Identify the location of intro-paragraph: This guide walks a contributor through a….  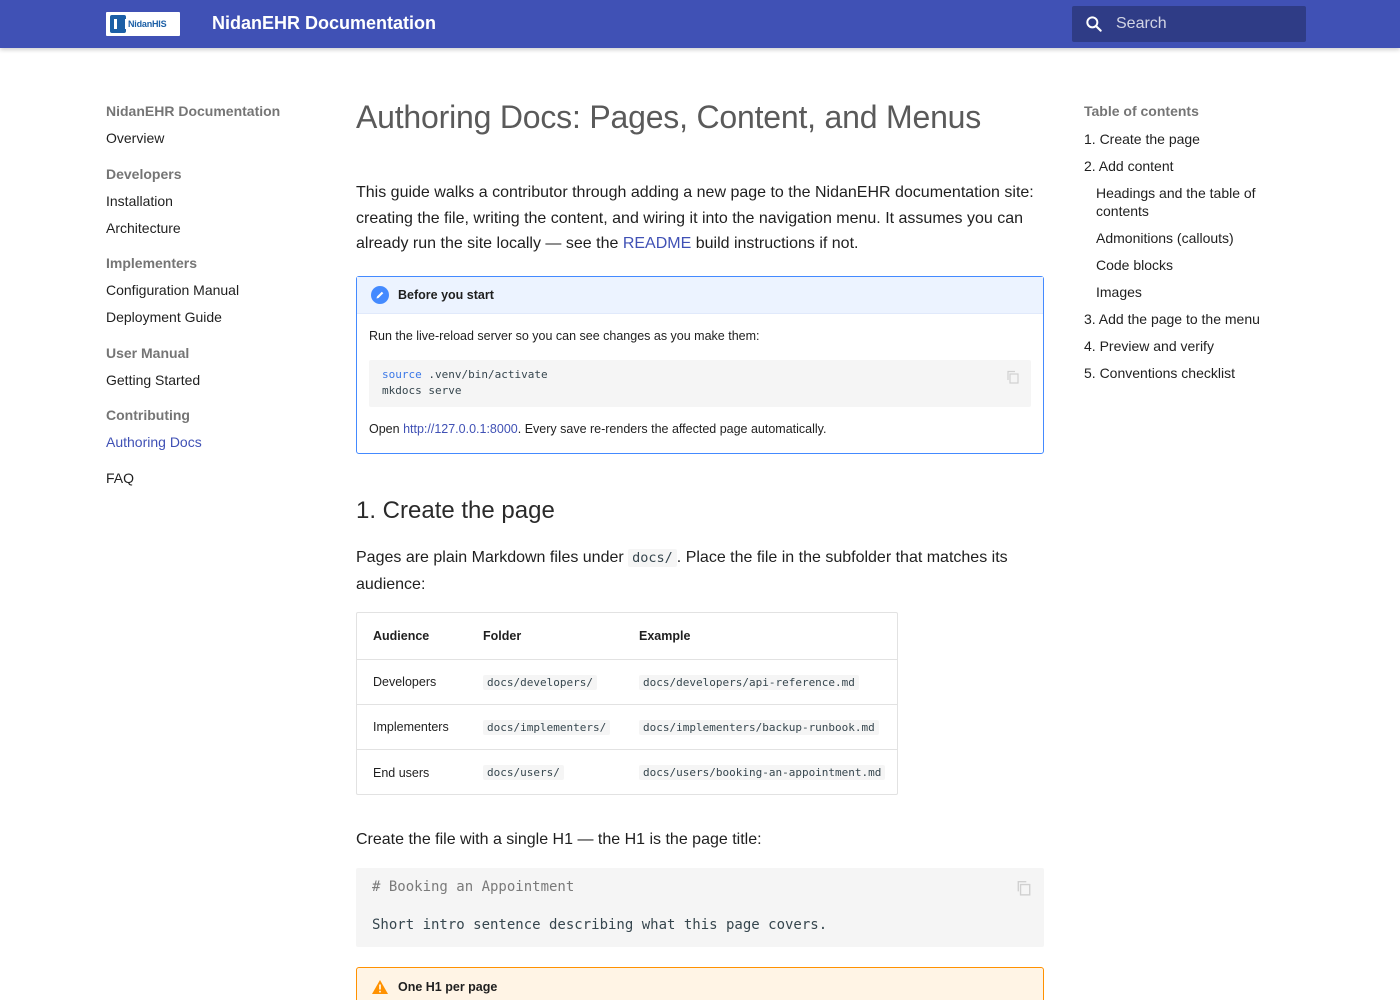
(700, 218).